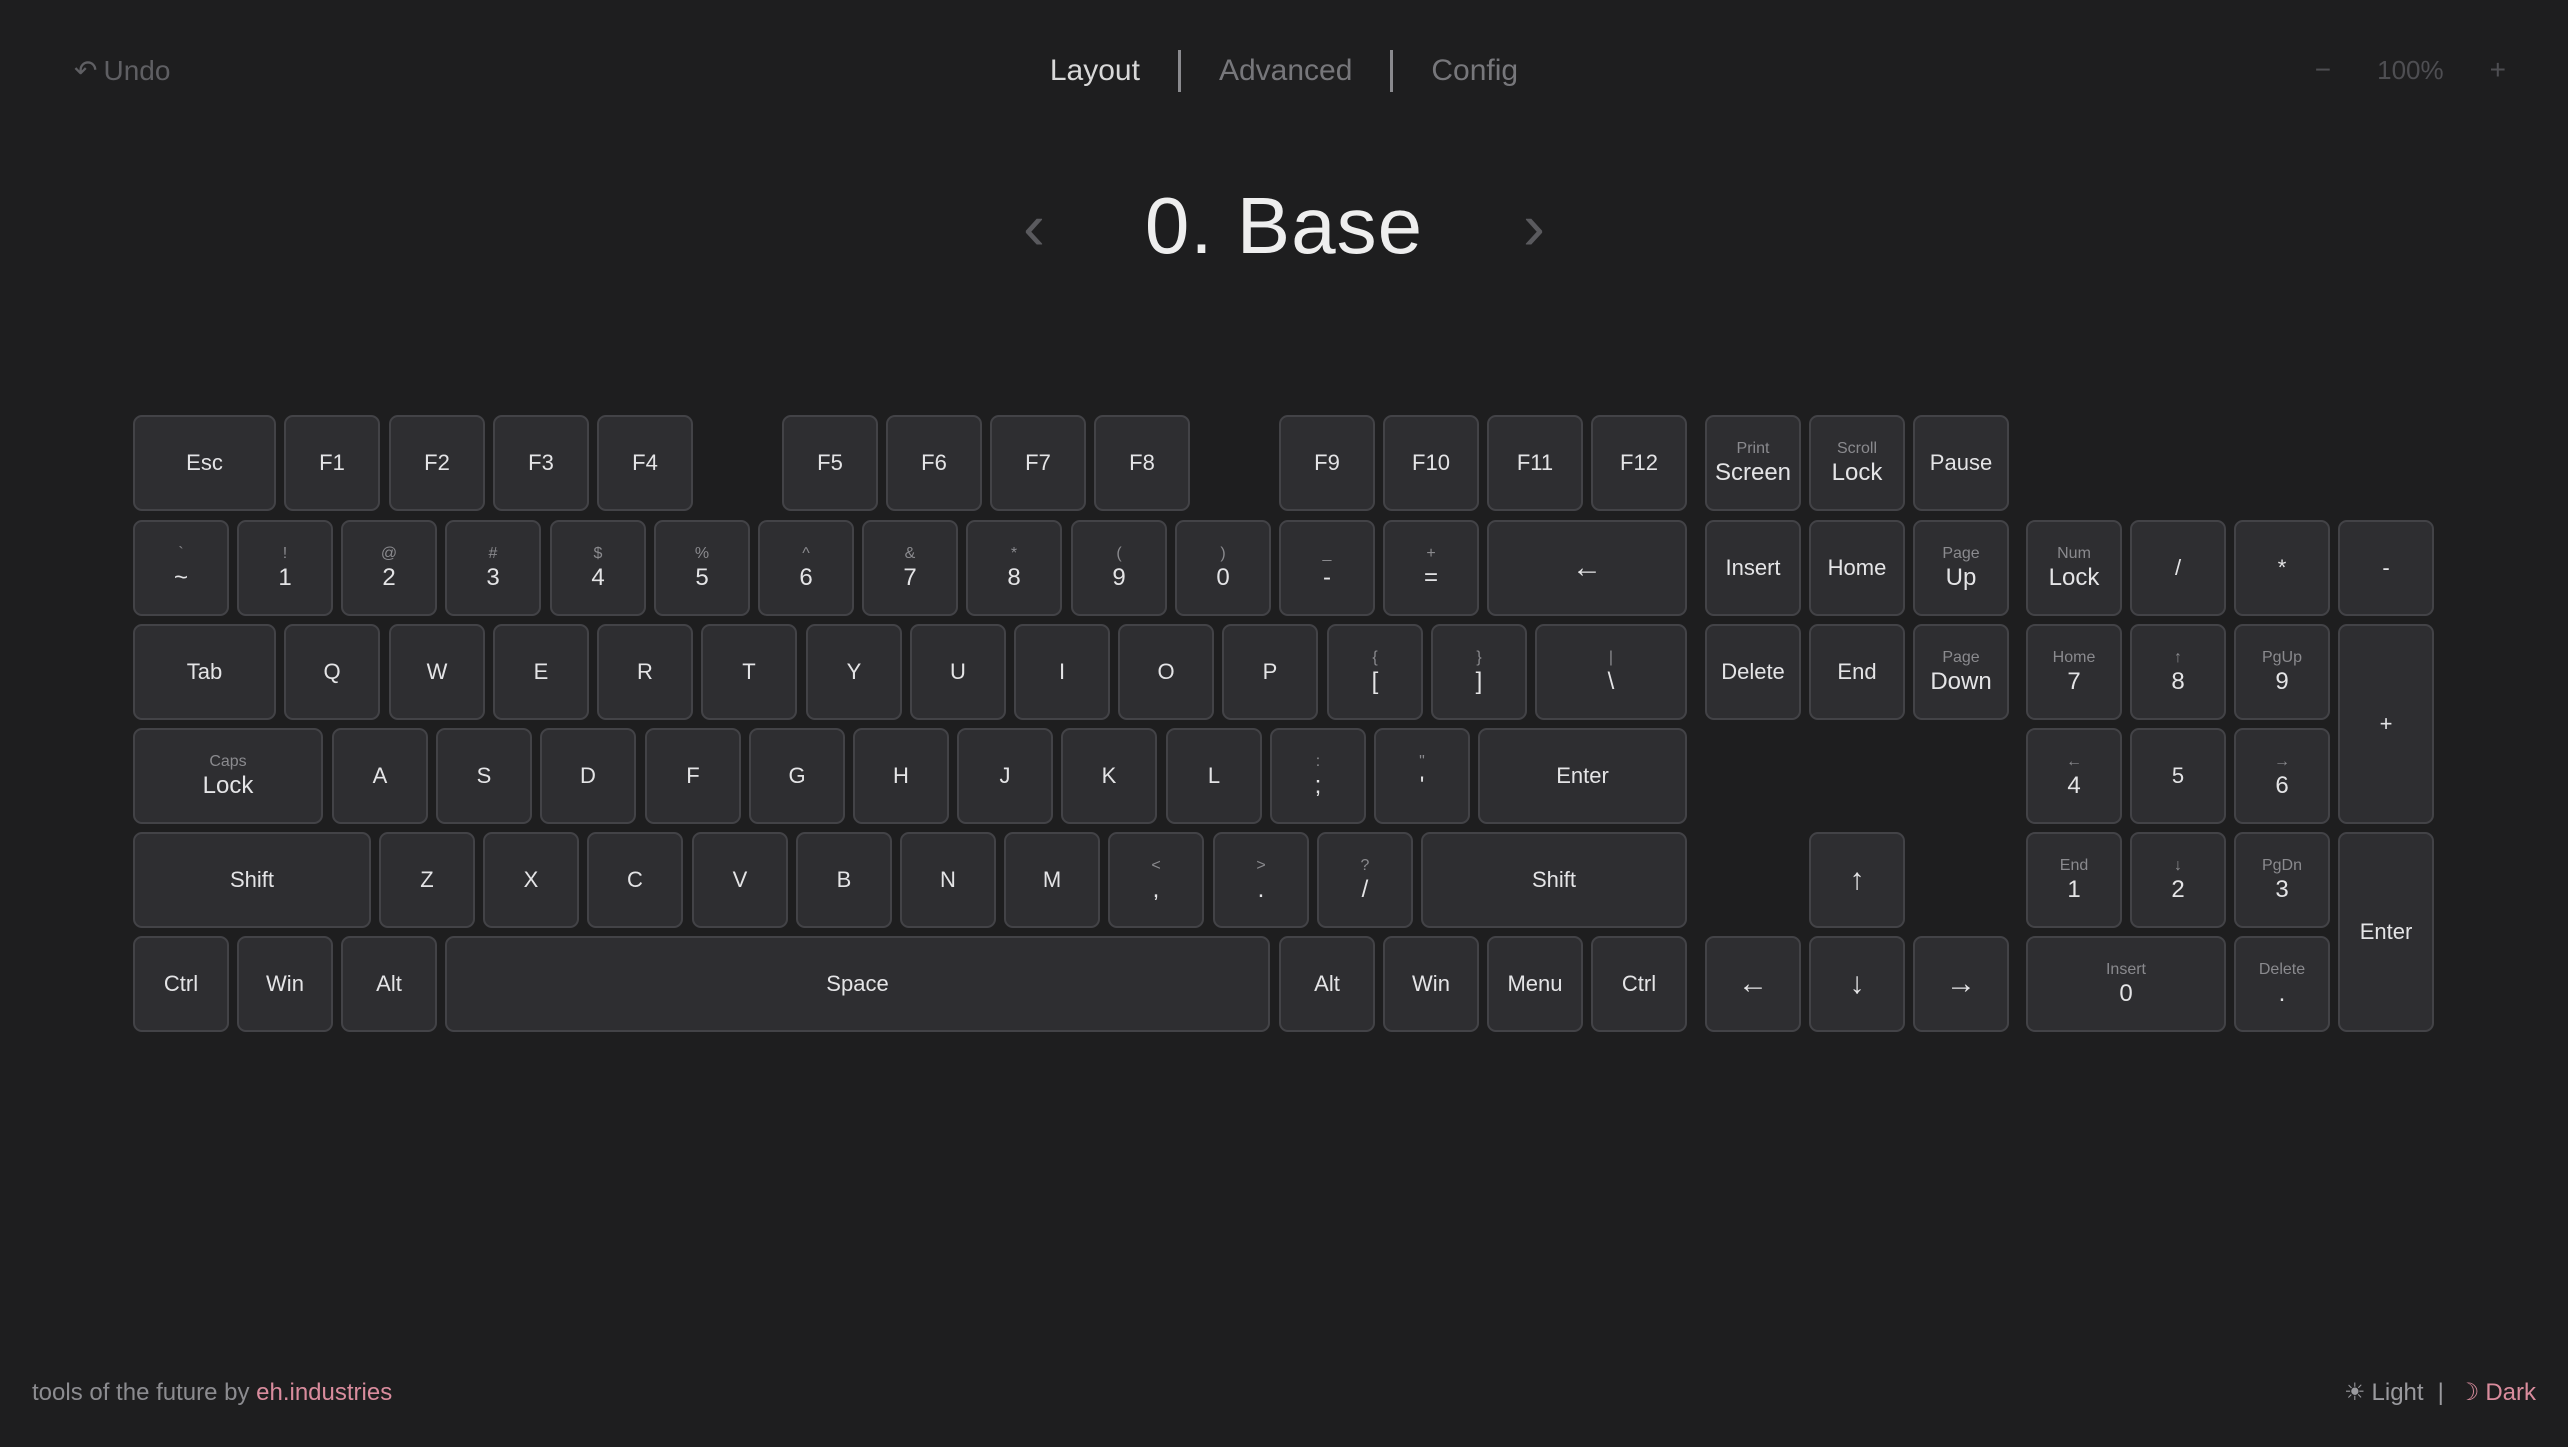 This screenshot has width=2568, height=1447. What do you see at coordinates (1535, 984) in the screenshot?
I see `key: Menu` at bounding box center [1535, 984].